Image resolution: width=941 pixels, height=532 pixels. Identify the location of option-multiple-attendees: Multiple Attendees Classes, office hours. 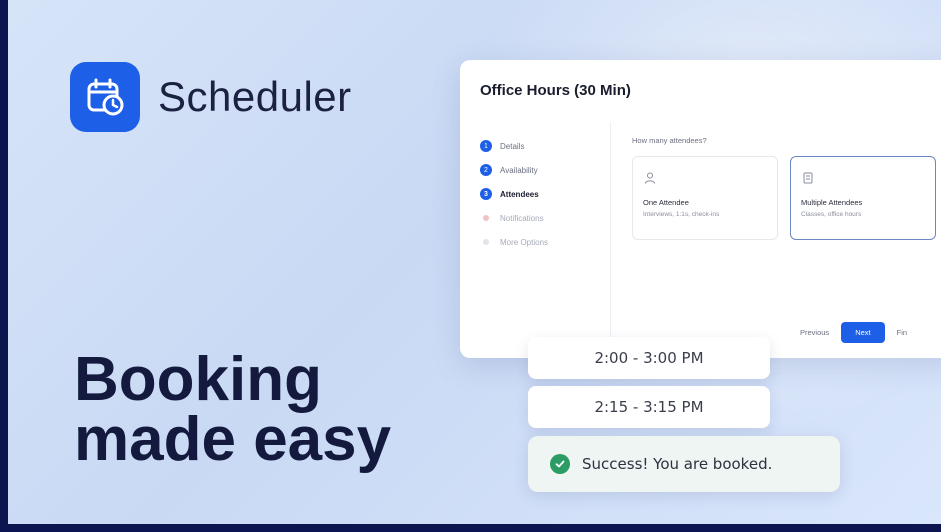
(863, 198).